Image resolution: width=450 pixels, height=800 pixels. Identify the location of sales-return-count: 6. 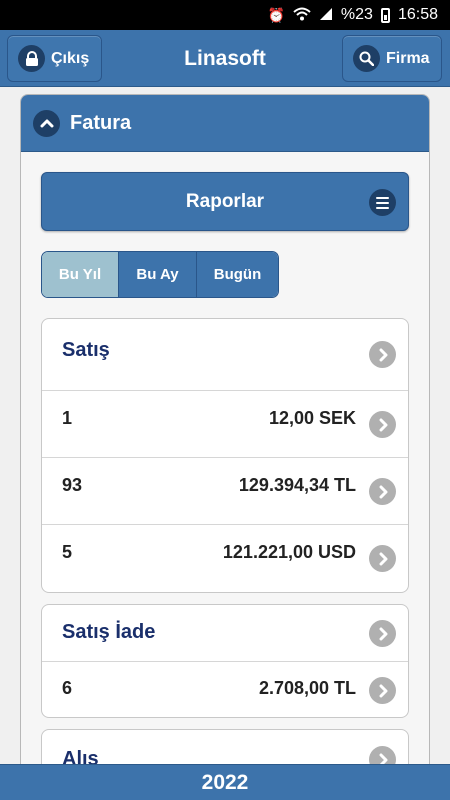
(67, 688).